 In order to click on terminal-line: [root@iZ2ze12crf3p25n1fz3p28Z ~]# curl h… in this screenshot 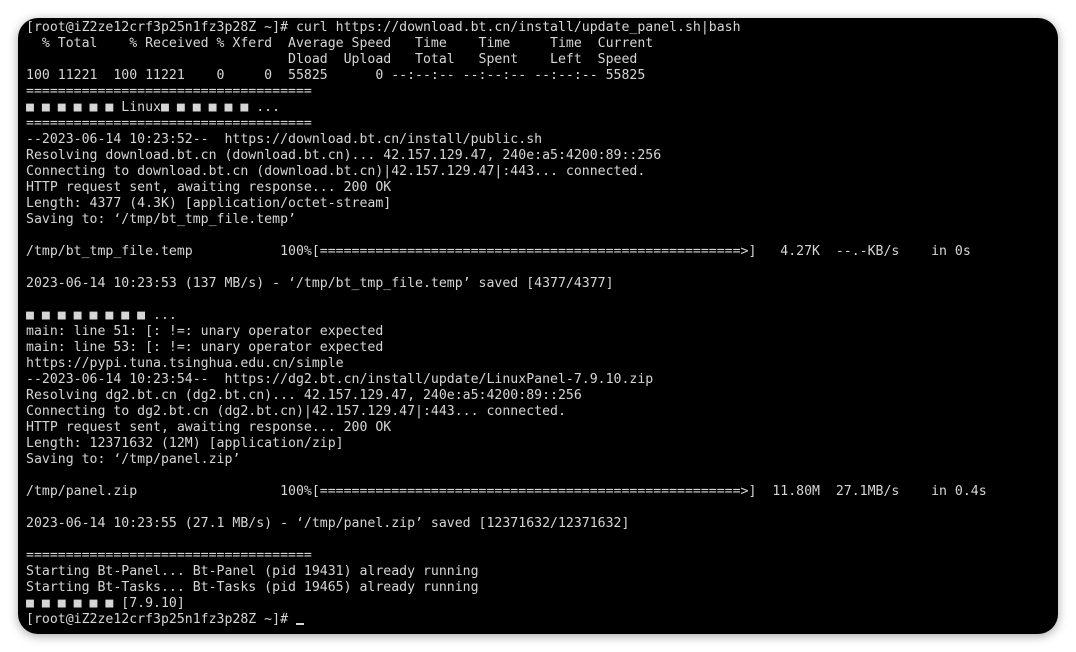, I will do `click(383, 27)`.